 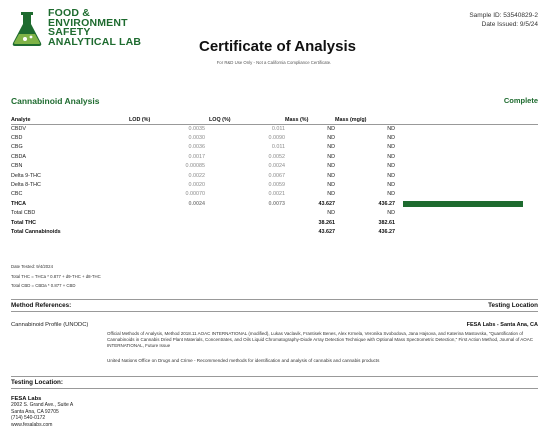 I want to click on table-row: Delta 9-THC 0.0022 0.0067 ND ND, so click(x=272, y=175).